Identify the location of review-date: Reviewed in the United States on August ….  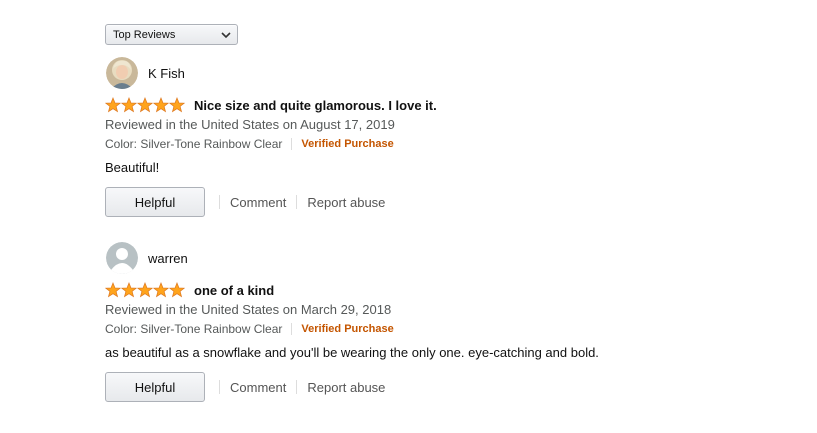
(250, 124).